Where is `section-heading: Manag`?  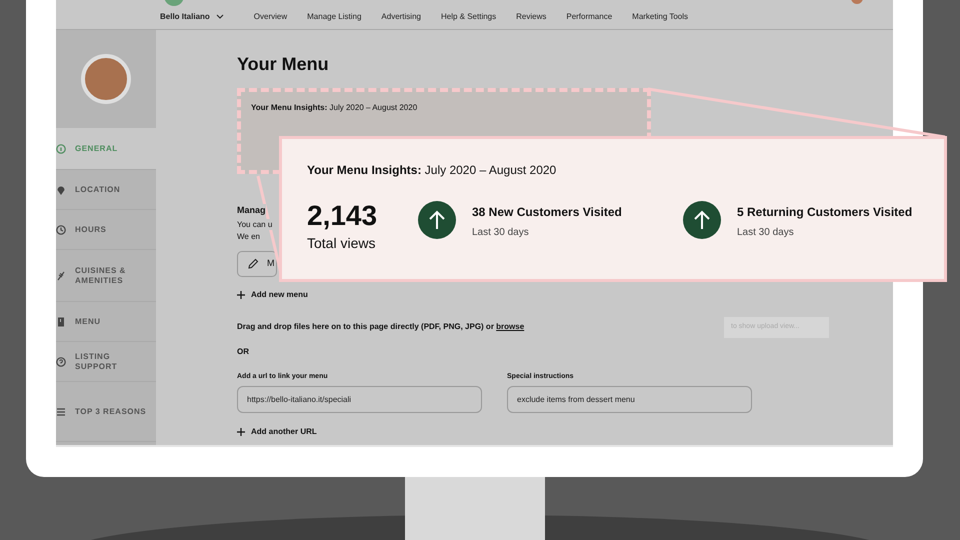
section-heading: Manag is located at coordinates (251, 211).